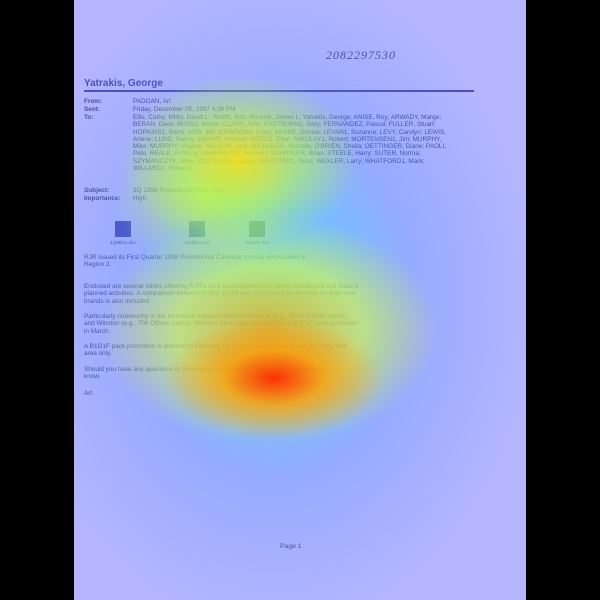 This screenshot has height=600, width=600. I want to click on subject-value: 1Q 1998 Promotional Plan -RJR, so click(179, 190).